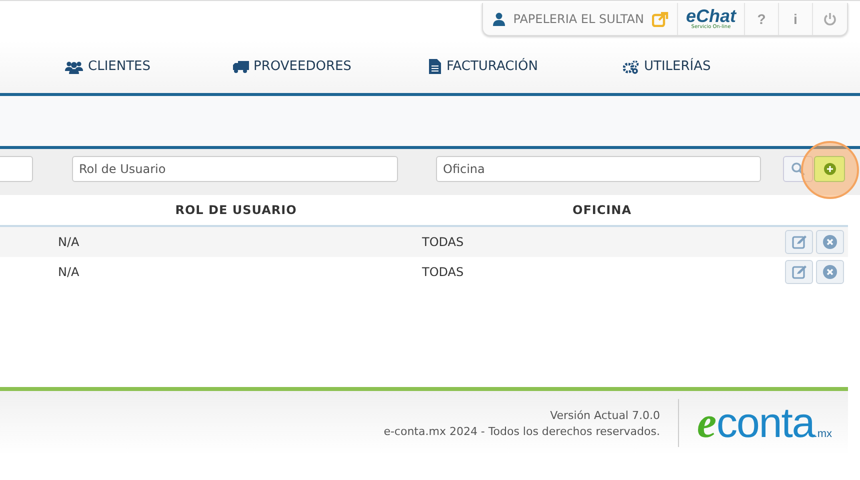  I want to click on external-link-icon, so click(660, 19).